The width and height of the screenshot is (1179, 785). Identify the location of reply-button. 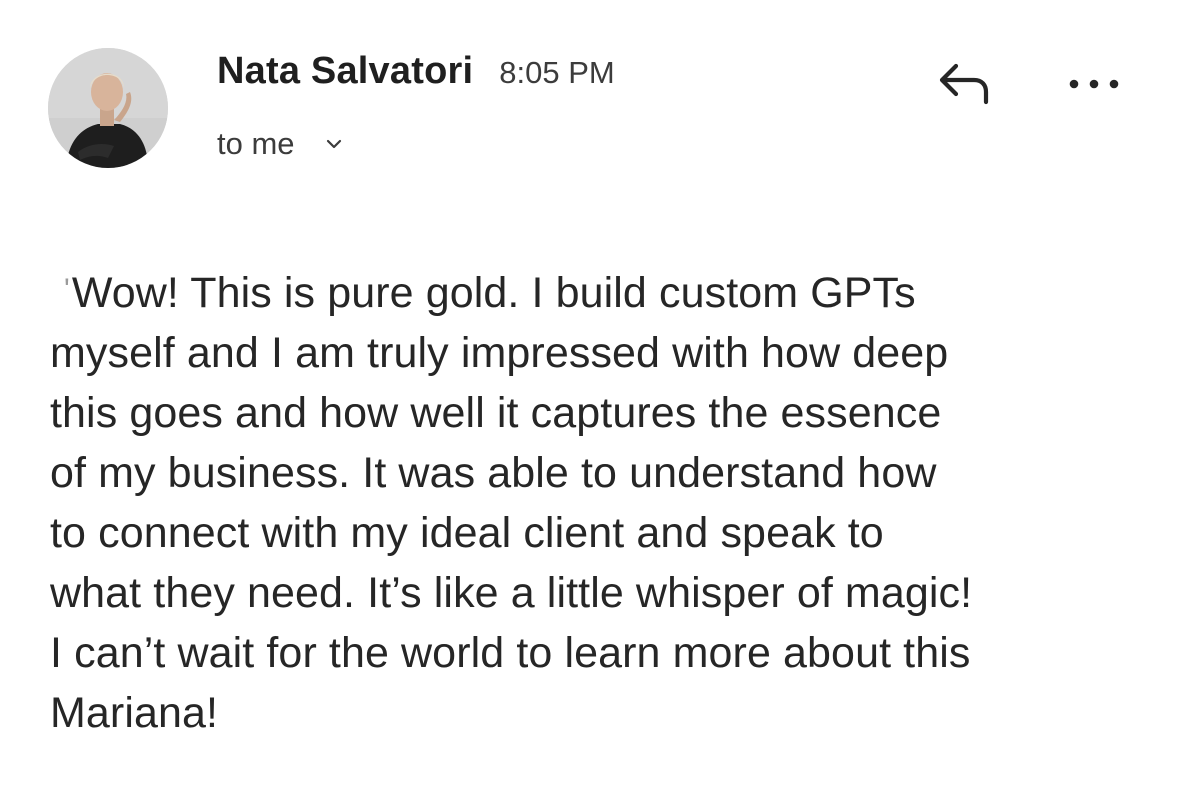
(963, 83).